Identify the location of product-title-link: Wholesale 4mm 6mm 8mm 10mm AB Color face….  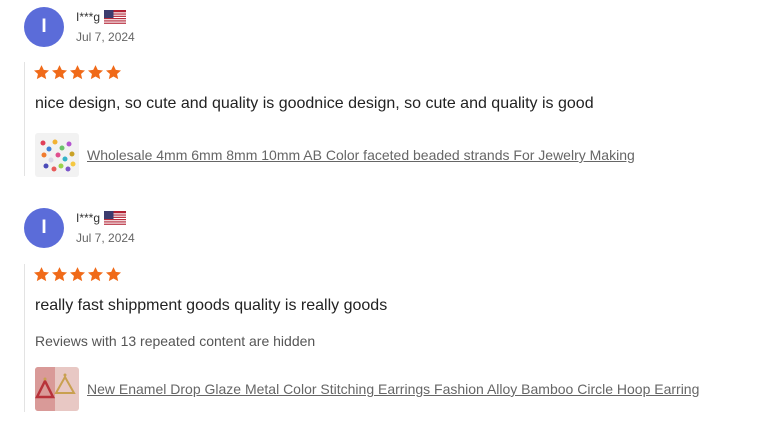
(361, 155).